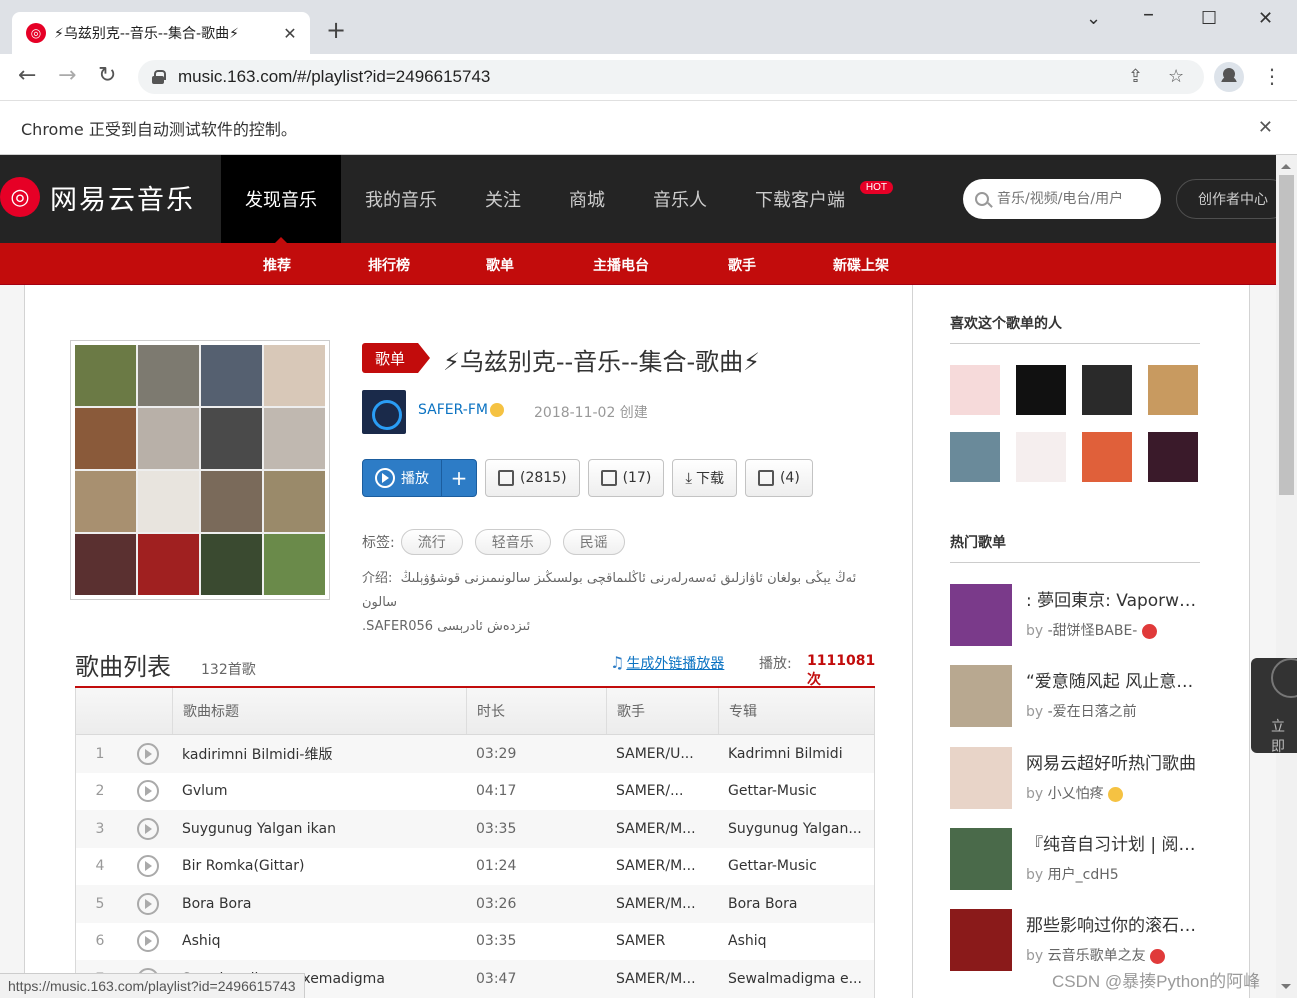  What do you see at coordinates (1076, 794) in the screenshot?
I see `hot-playlist-user: 小乂怕疼` at bounding box center [1076, 794].